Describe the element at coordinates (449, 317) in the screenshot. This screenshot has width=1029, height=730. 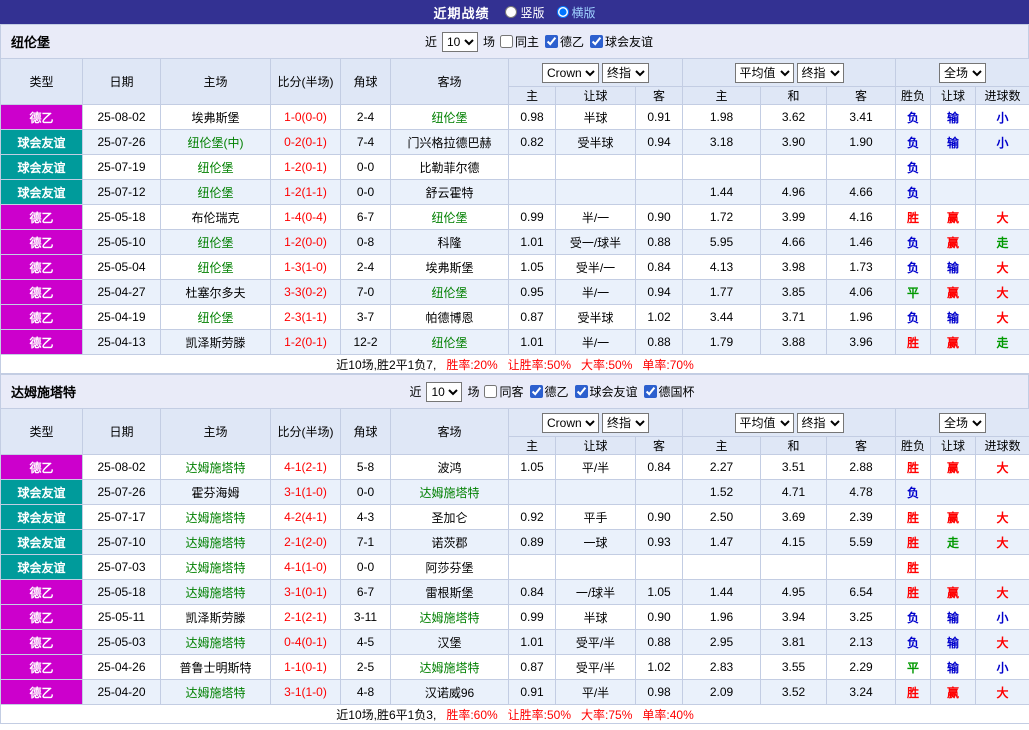
I see `cell-away-team: 帕德博恩` at that location.